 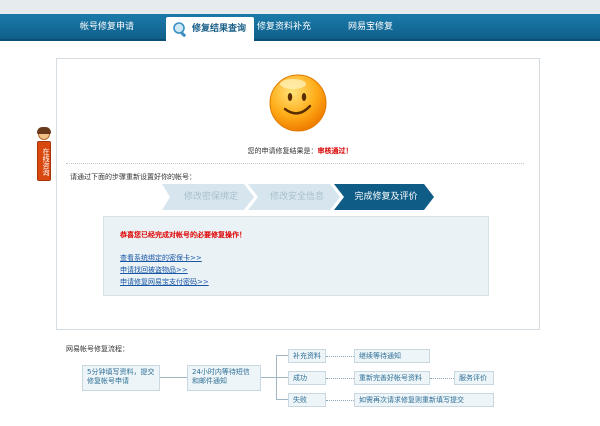 What do you see at coordinates (107, 27) in the screenshot?
I see `nav-item-account-repair-apply: 帐号修复申请` at bounding box center [107, 27].